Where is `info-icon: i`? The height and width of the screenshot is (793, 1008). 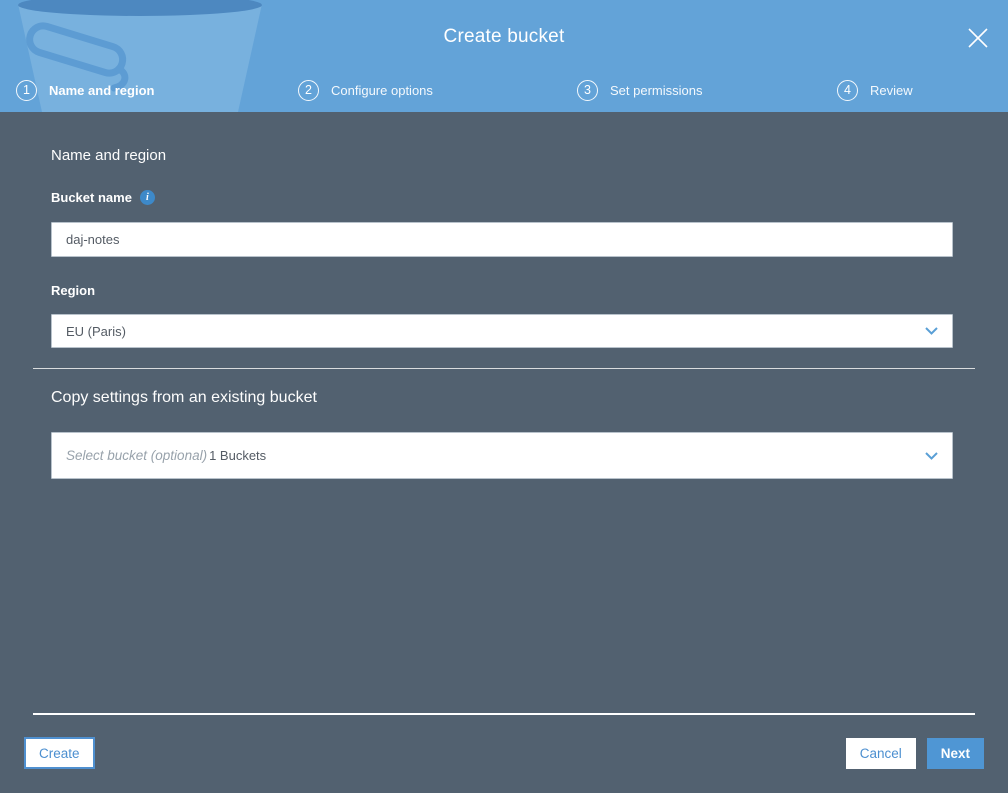 info-icon: i is located at coordinates (147, 197).